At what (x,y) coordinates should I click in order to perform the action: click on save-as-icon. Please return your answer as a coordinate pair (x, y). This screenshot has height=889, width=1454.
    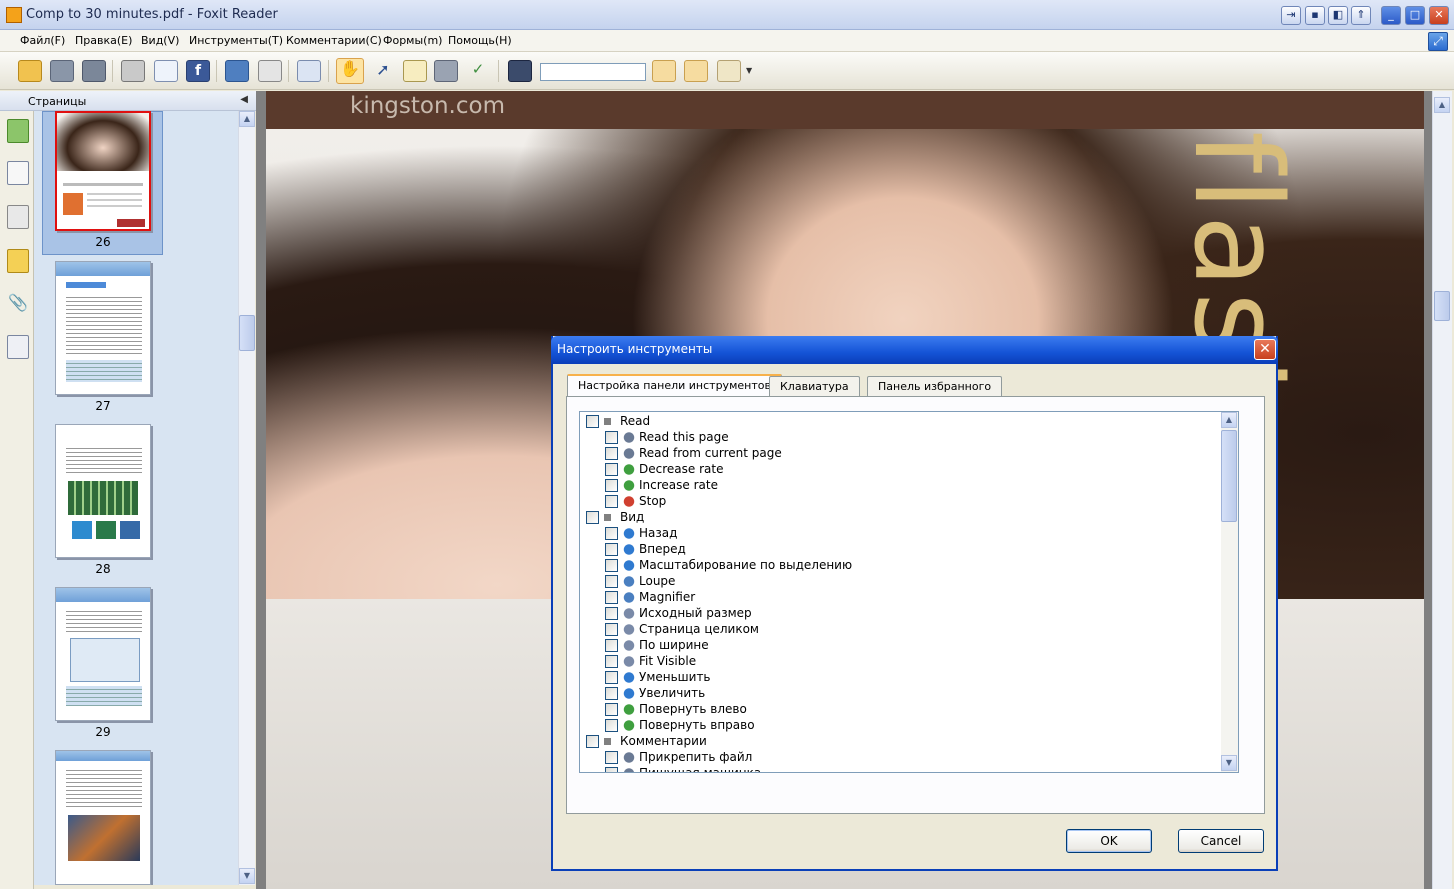
    Looking at the image, I should click on (94, 71).